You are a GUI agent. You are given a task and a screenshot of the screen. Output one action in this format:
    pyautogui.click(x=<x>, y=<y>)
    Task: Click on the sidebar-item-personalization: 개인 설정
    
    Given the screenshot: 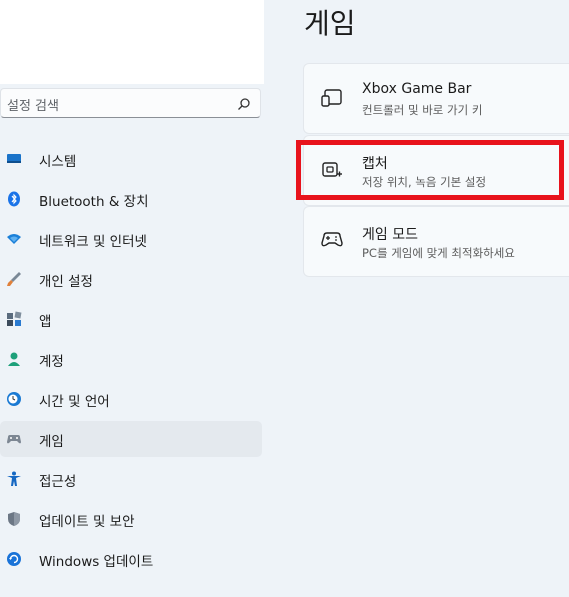 What is the action you would take?
    pyautogui.click(x=131, y=279)
    